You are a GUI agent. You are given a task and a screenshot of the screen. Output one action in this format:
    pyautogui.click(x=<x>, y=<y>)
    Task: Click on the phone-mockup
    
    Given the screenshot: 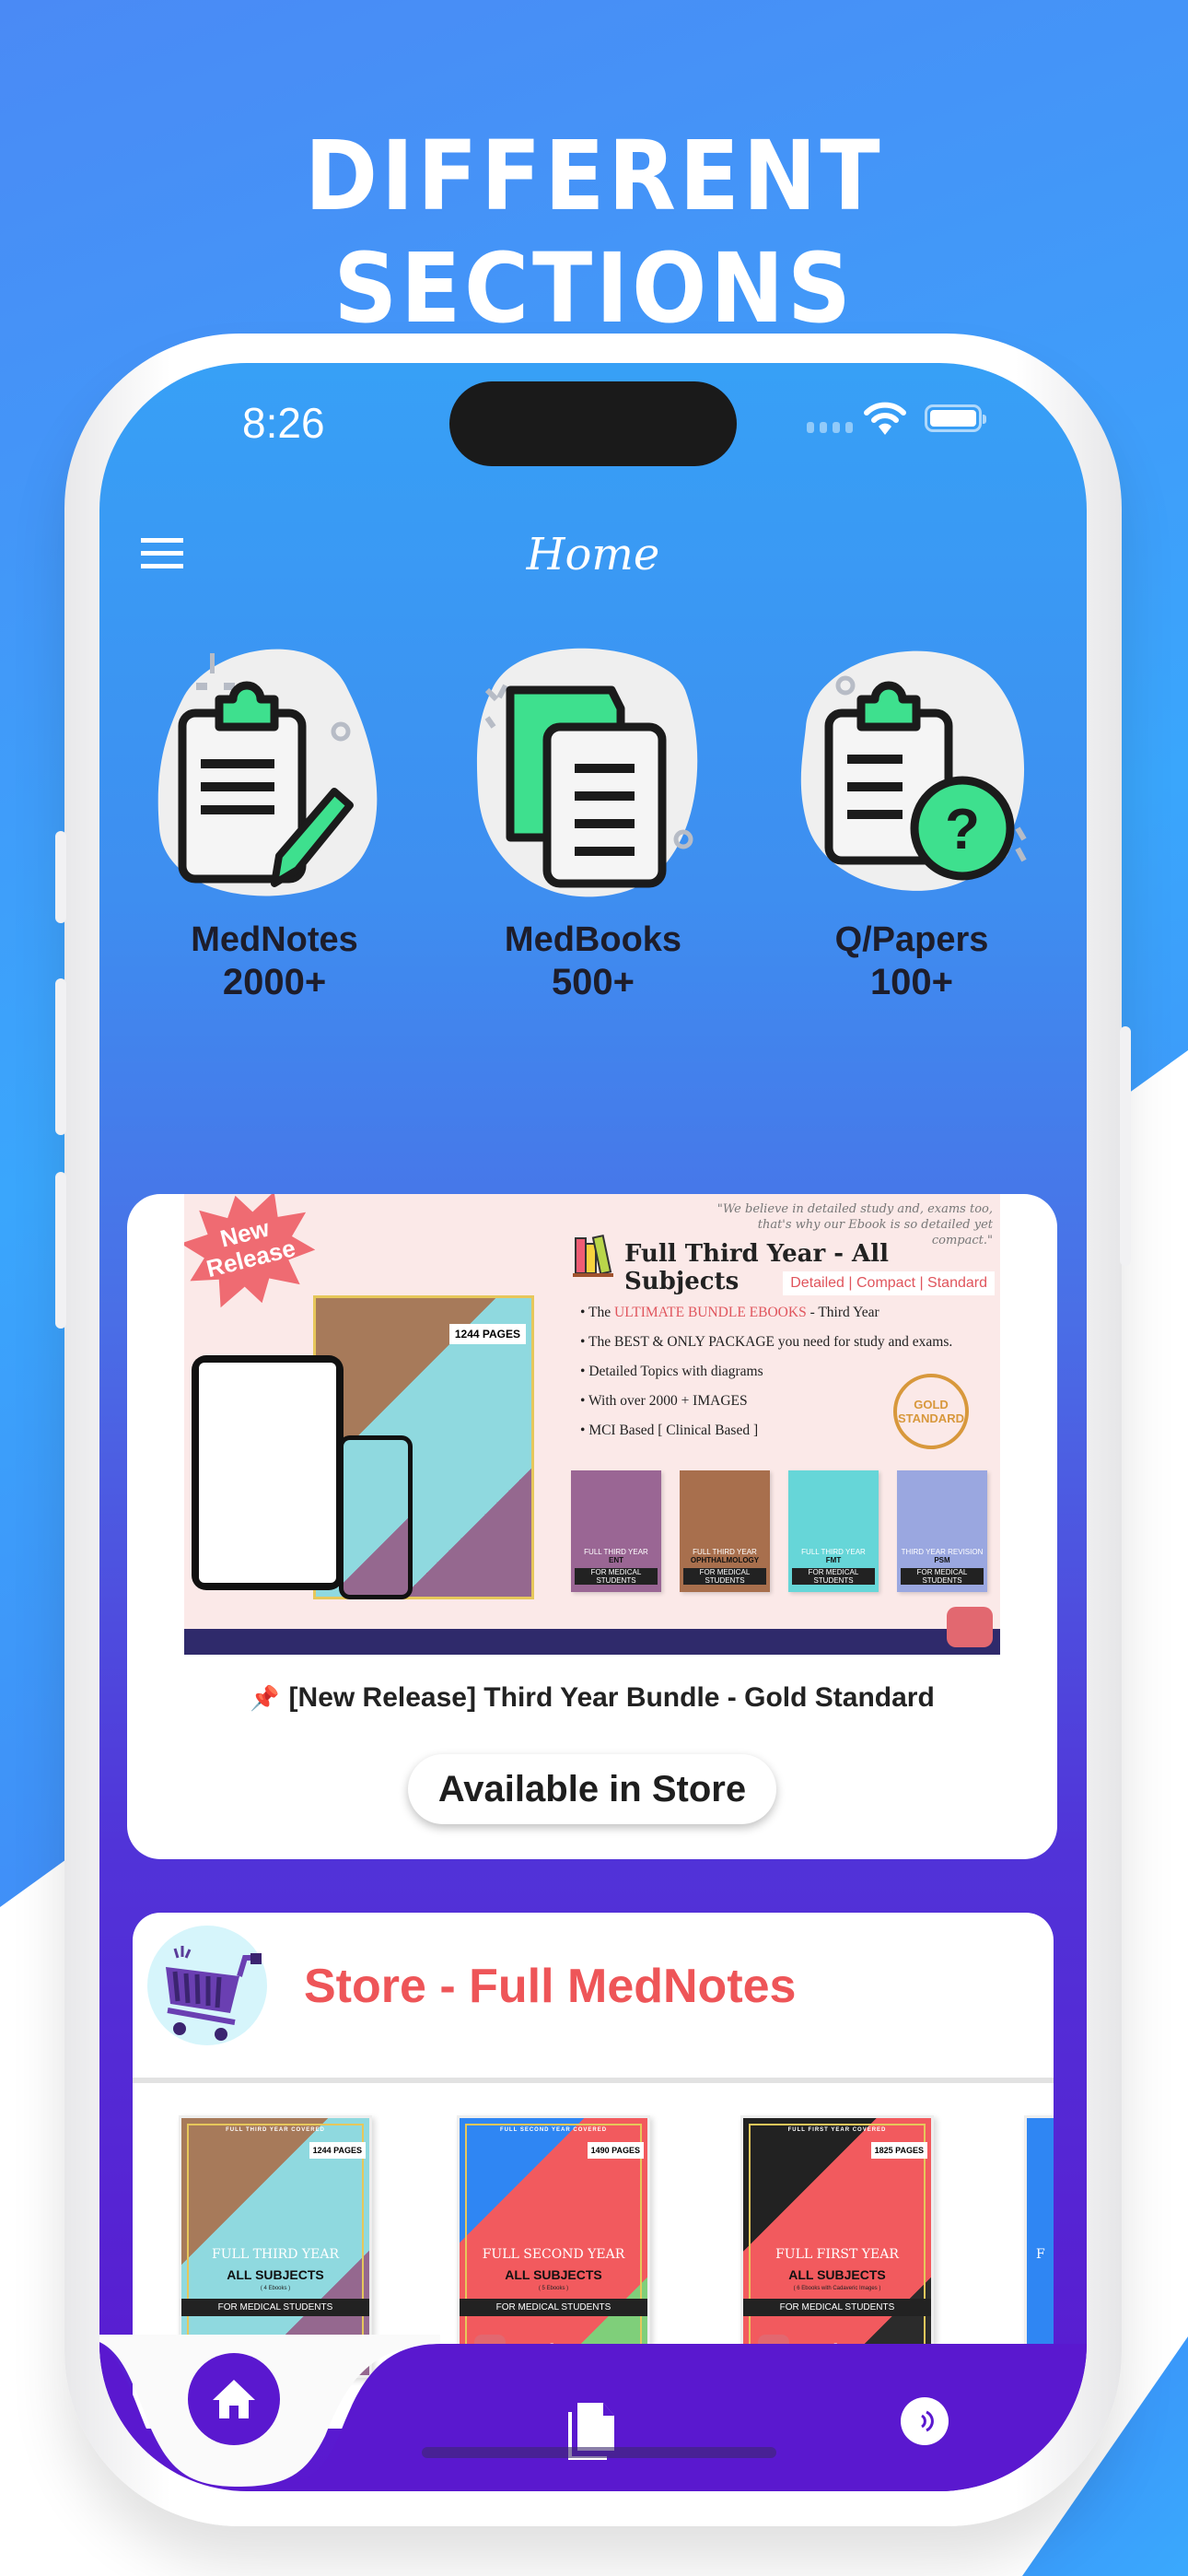 What is the action you would take?
    pyautogui.click(x=376, y=1517)
    